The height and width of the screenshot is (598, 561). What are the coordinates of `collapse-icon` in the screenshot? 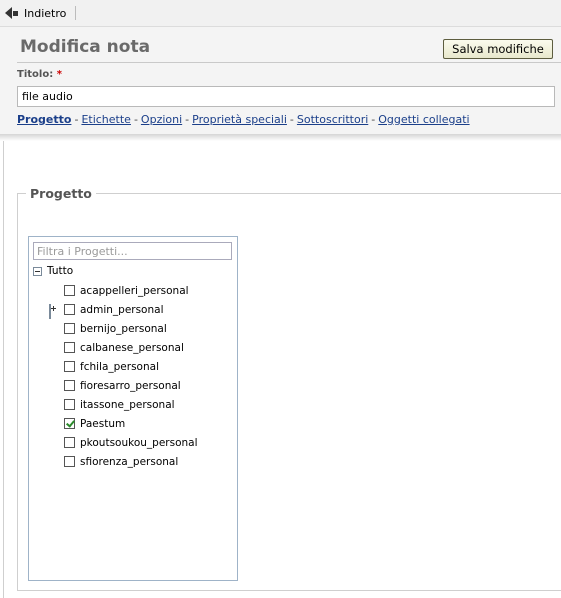 It's located at (37, 271).